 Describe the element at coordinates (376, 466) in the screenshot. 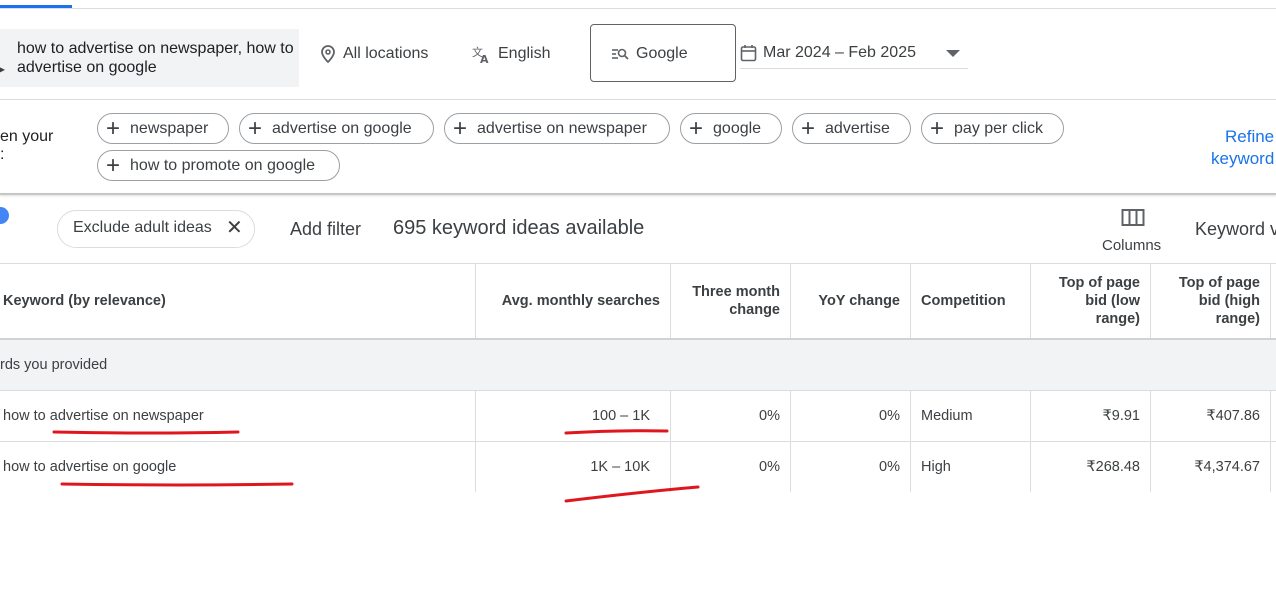

I see `annotation-underlines` at that location.